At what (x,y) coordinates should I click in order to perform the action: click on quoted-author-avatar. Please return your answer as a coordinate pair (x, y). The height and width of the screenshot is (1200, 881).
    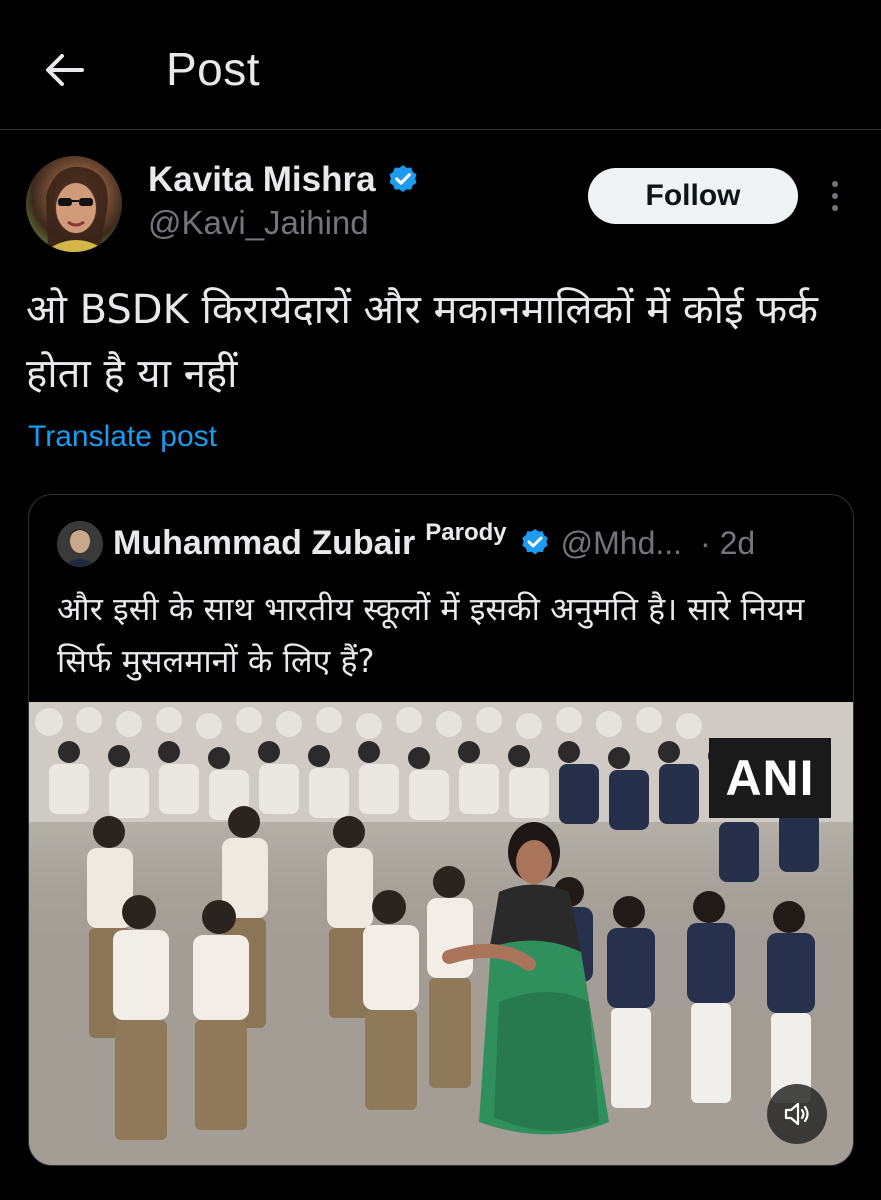
    Looking at the image, I should click on (80, 544).